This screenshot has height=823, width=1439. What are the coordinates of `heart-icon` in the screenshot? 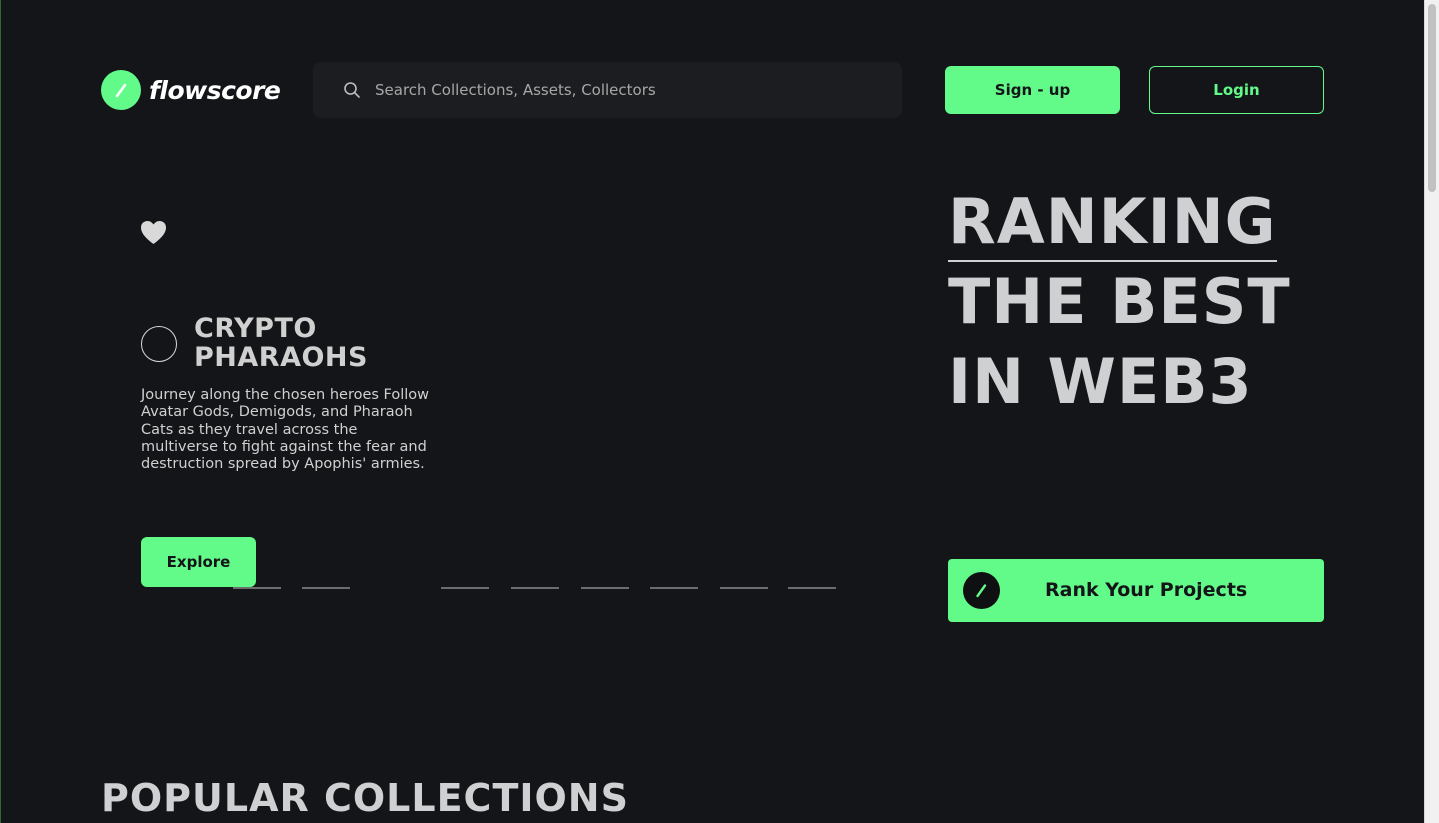 It's located at (153, 233).